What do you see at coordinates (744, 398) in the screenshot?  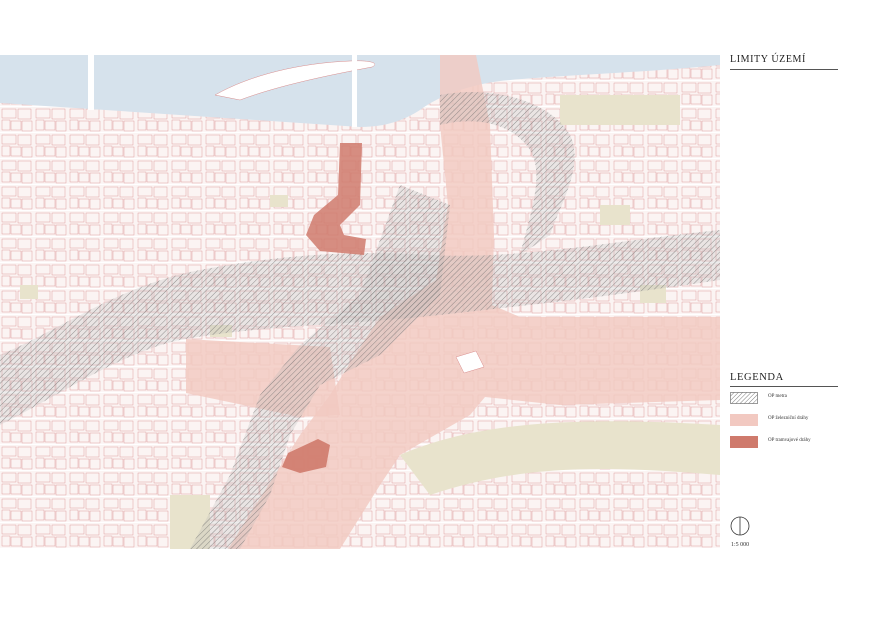 I see `metro-swatch` at bounding box center [744, 398].